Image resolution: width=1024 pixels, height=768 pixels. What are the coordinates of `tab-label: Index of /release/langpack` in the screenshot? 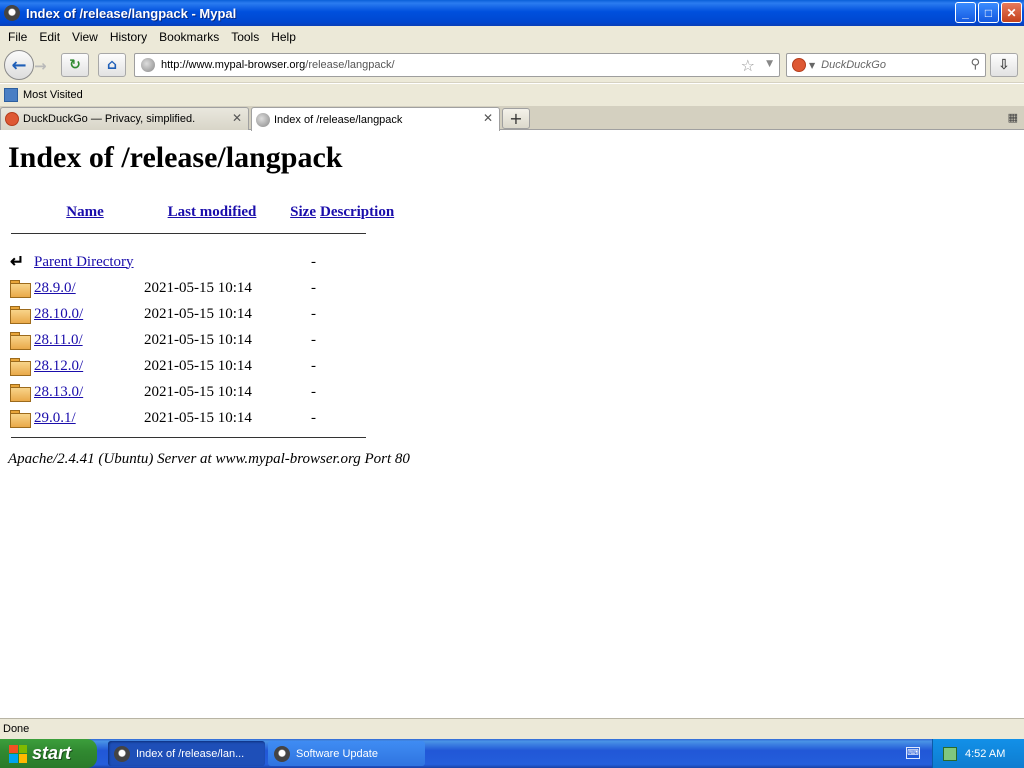 It's located at (338, 119).